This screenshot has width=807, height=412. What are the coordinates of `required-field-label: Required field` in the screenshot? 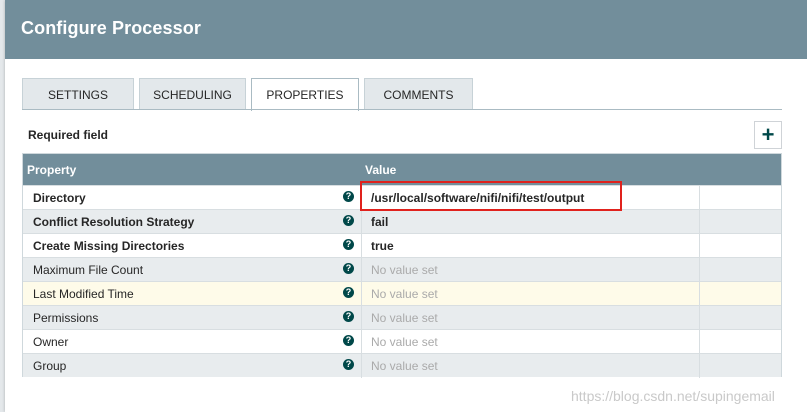 It's located at (68, 135).